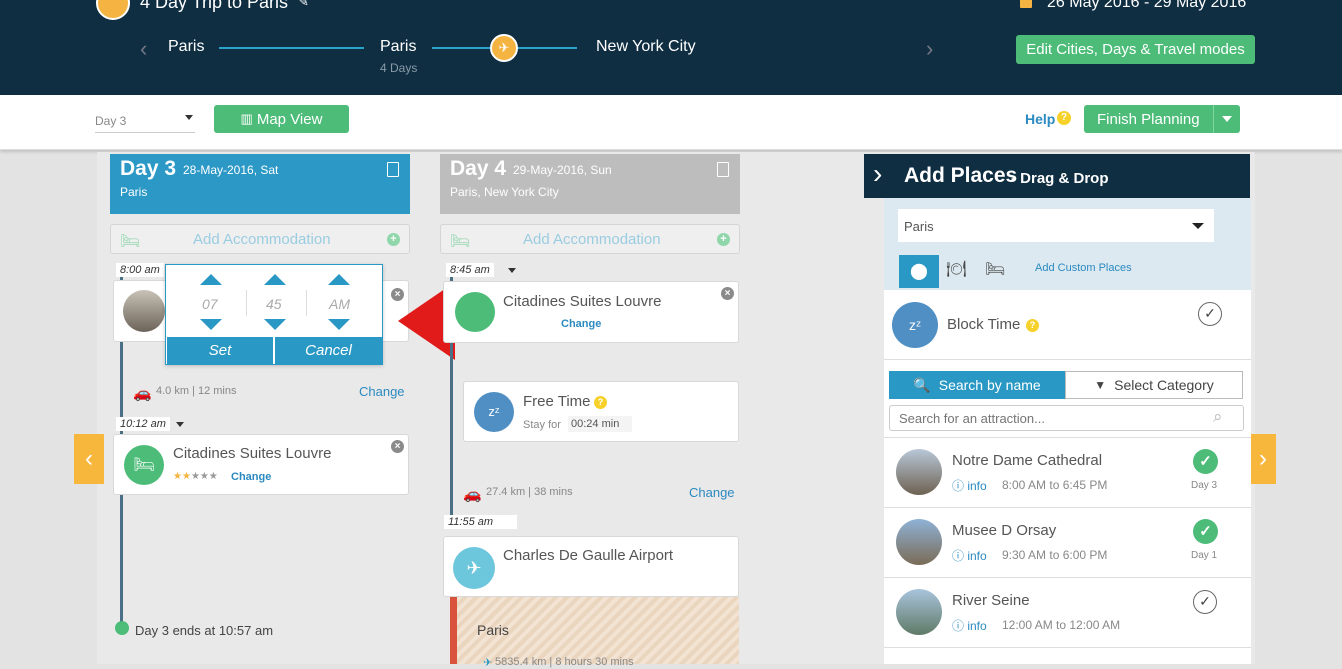 Image resolution: width=1342 pixels, height=669 pixels. Describe the element at coordinates (1148, 119) in the screenshot. I see `finish-planning-label: Finish Planning` at that location.